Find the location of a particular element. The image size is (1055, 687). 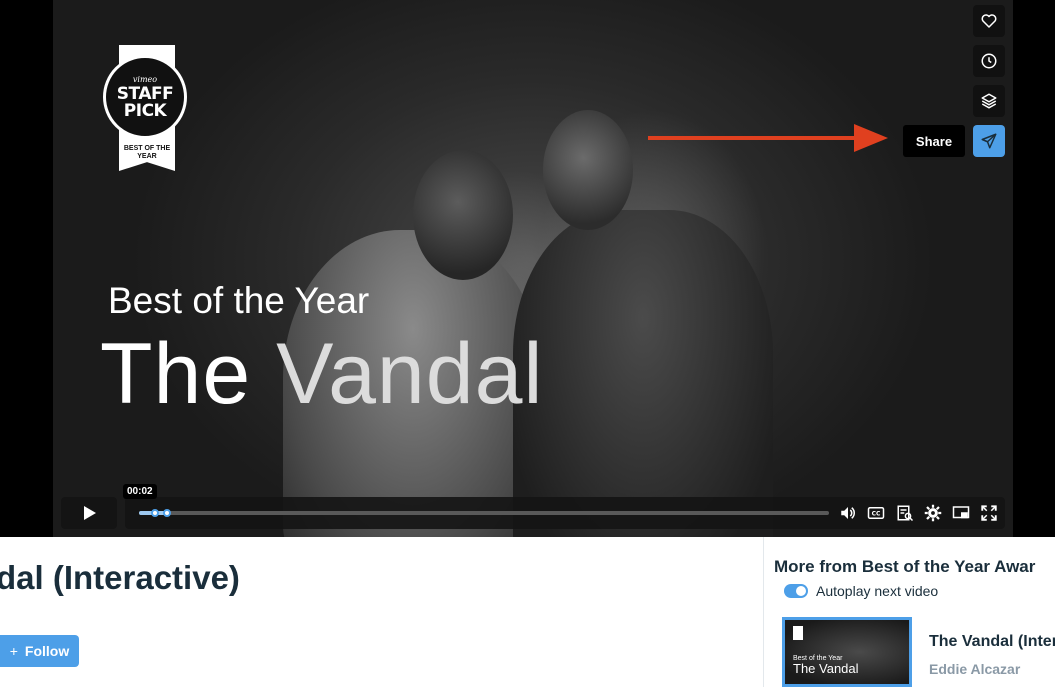

play-icon is located at coordinates (90, 513).